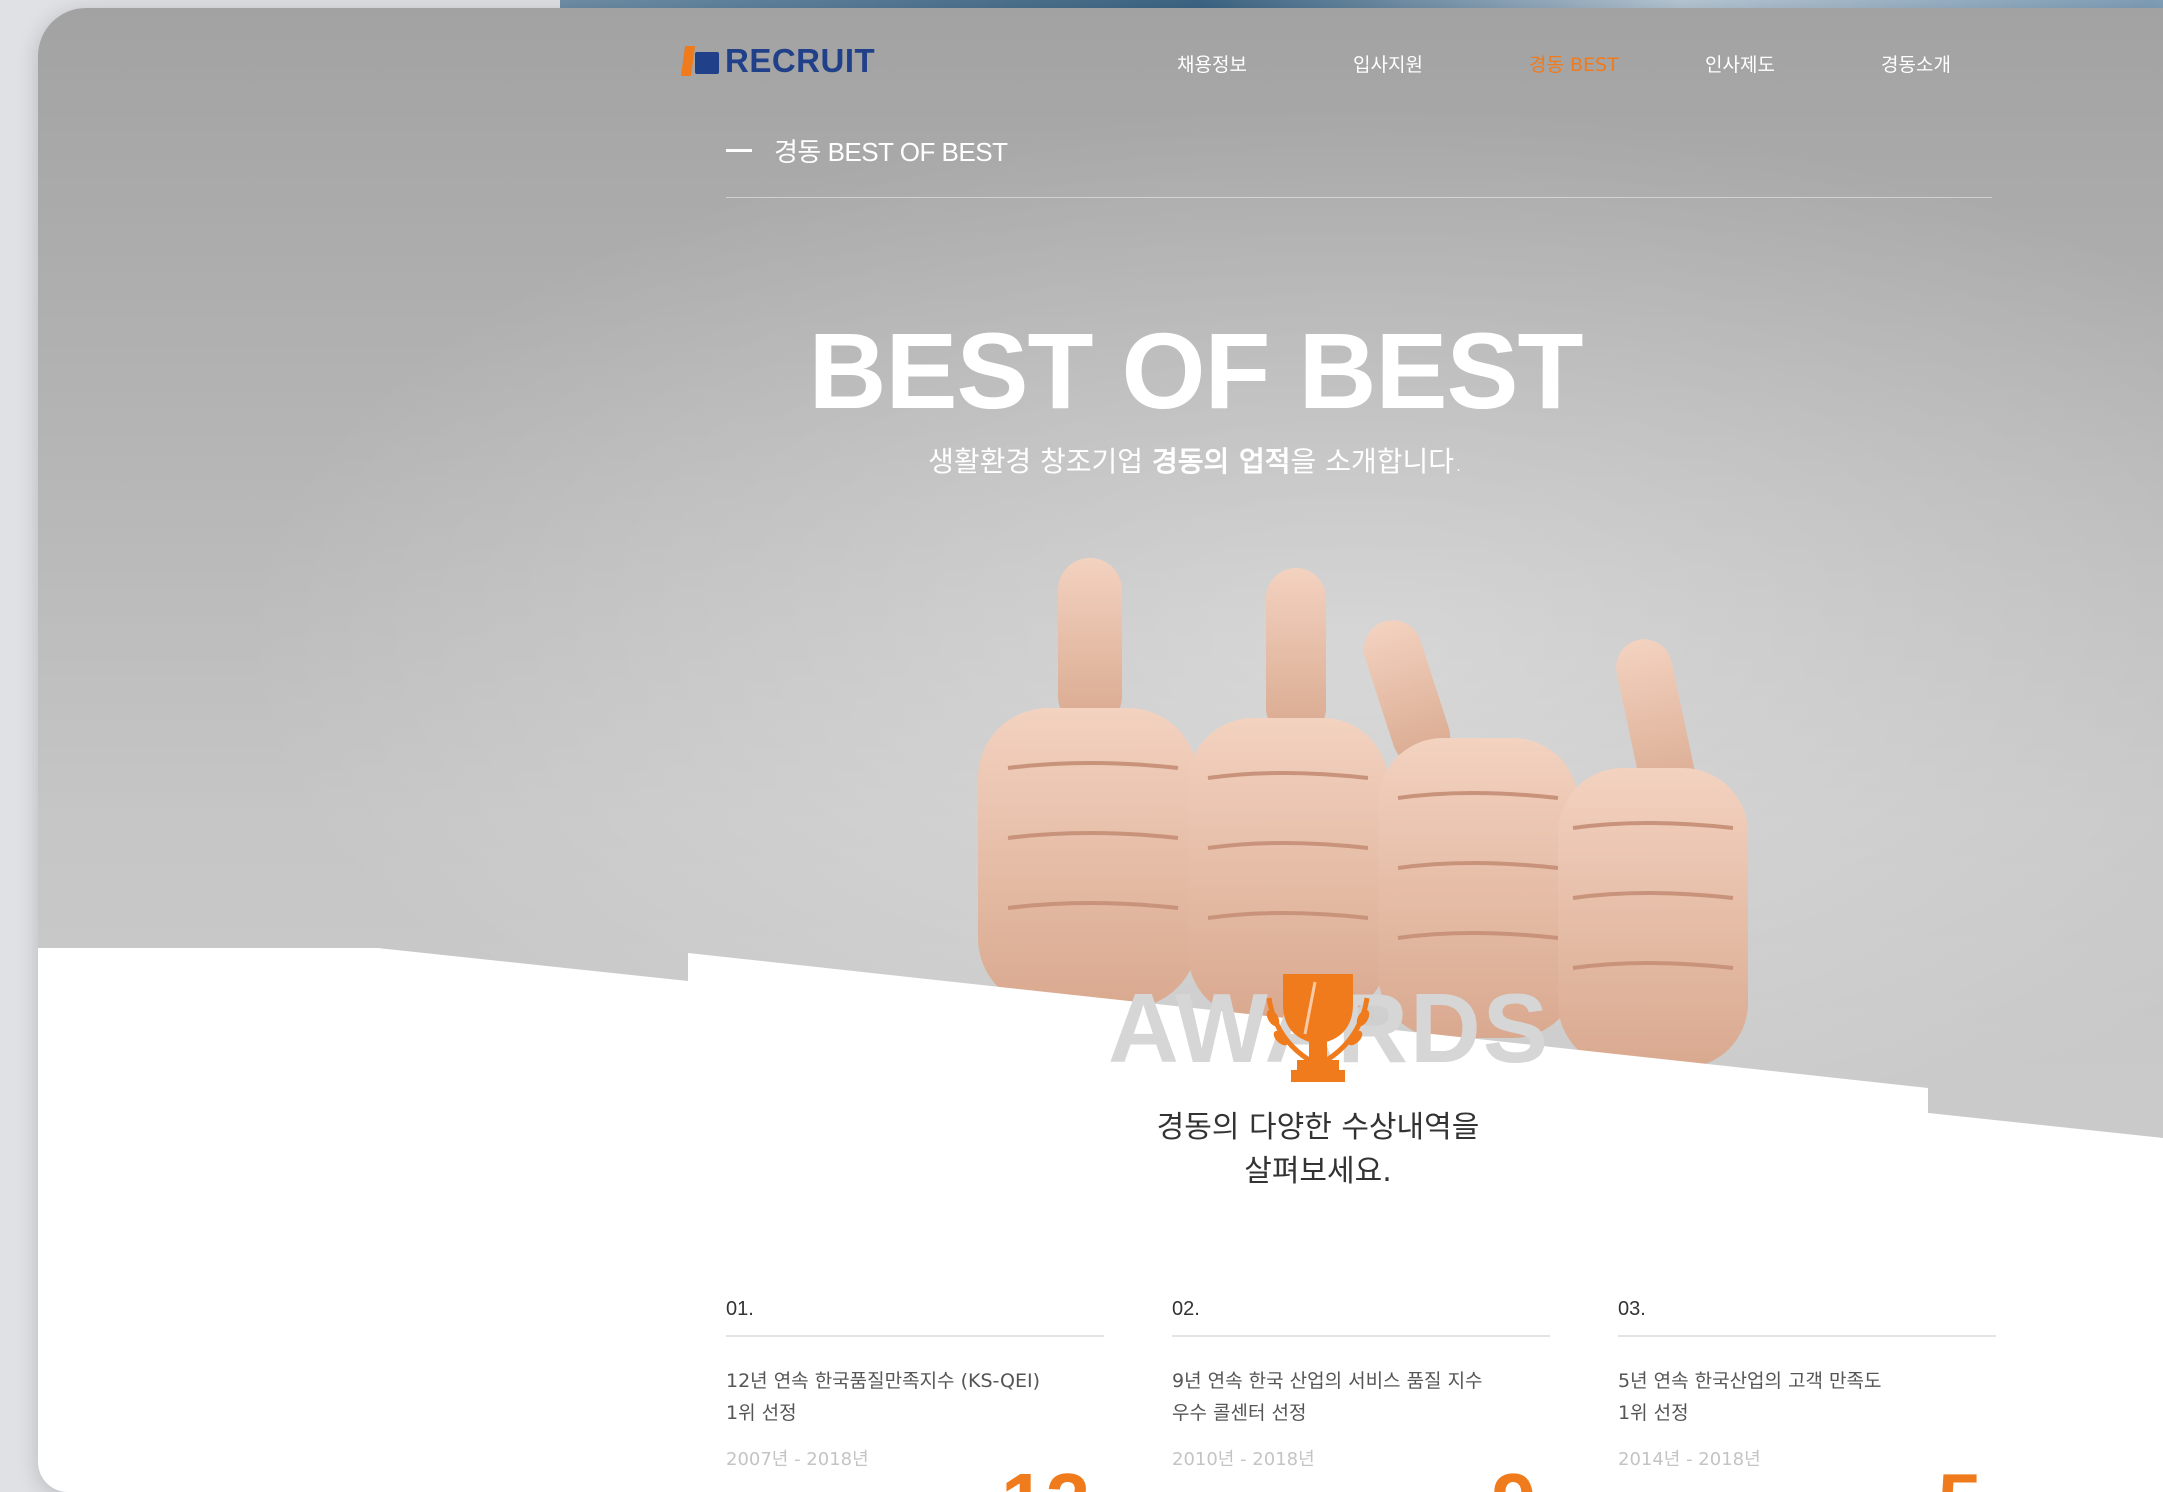  Describe the element at coordinates (1221, 461) in the screenshot. I see `hero-subtitle-bold: 경동의 업적` at that location.